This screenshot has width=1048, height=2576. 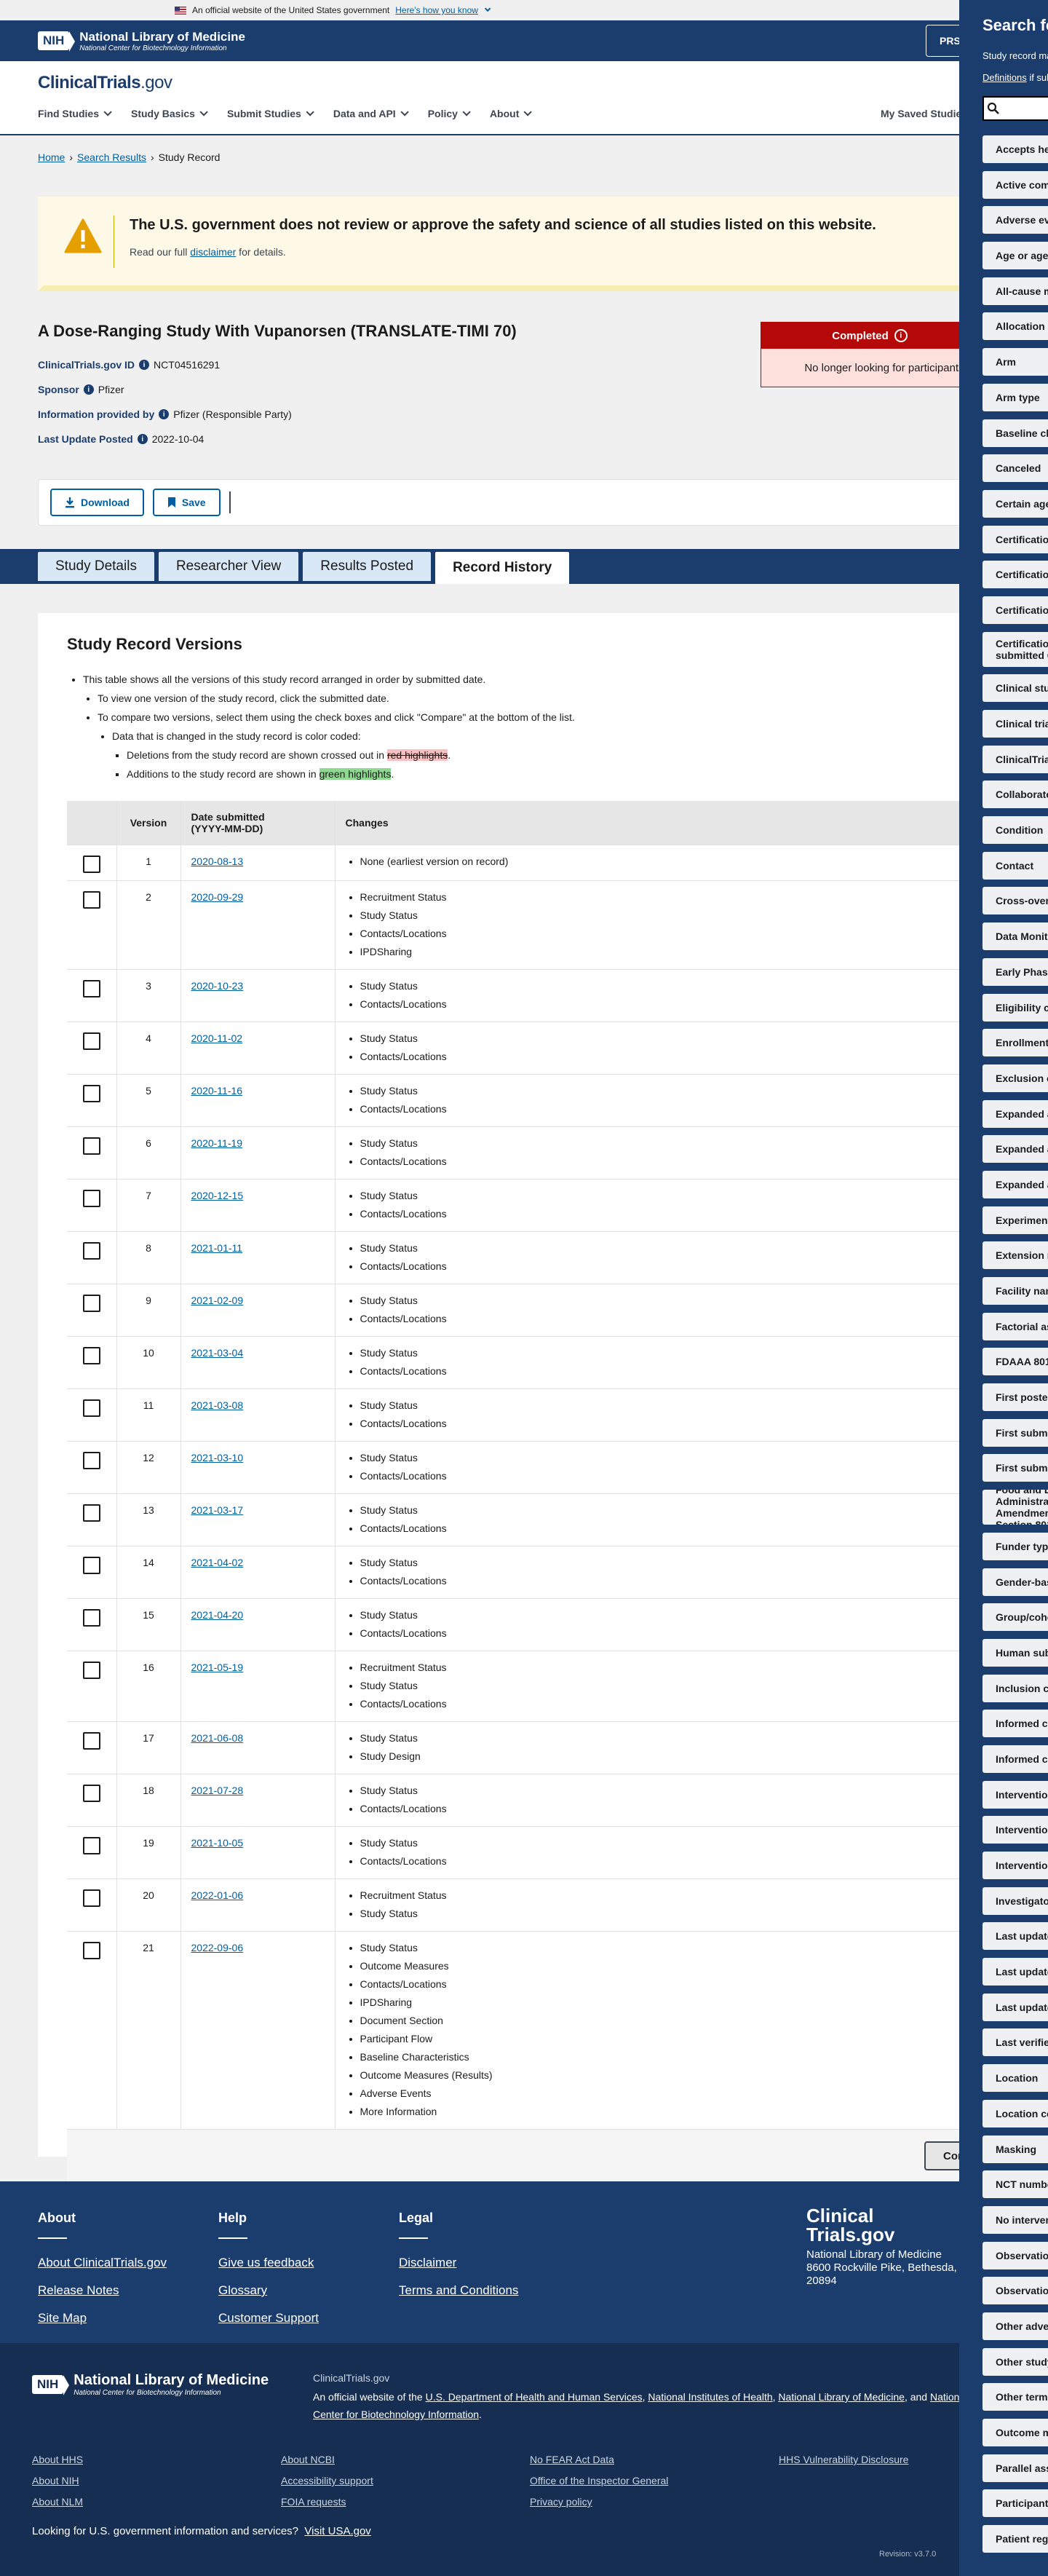 What do you see at coordinates (1015, 2078) in the screenshot?
I see `glossary-term: Location` at bounding box center [1015, 2078].